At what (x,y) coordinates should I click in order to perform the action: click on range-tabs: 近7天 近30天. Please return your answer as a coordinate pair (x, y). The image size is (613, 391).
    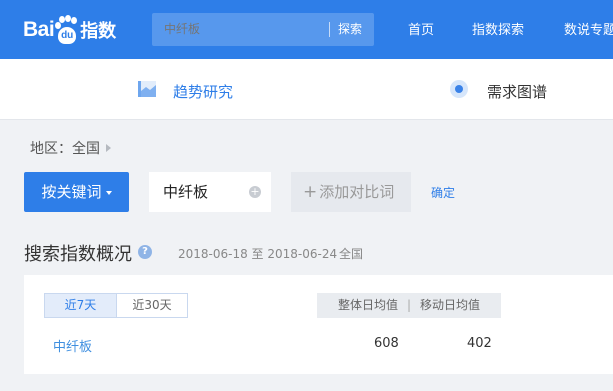
    Looking at the image, I should click on (116, 305).